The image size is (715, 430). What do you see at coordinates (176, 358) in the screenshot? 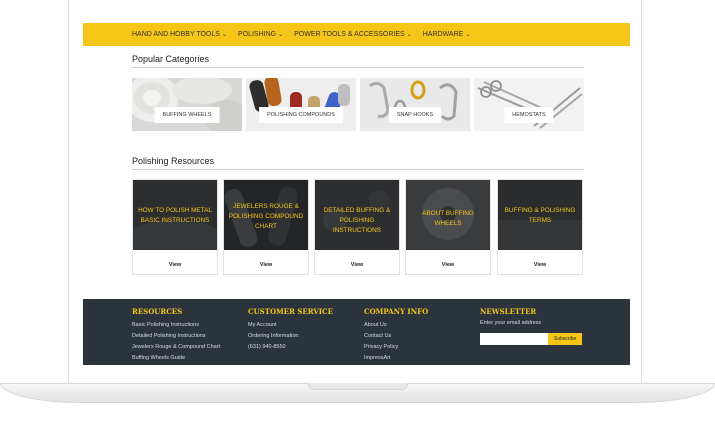
I see `footer-link: Buffing Wheels Guide` at bounding box center [176, 358].